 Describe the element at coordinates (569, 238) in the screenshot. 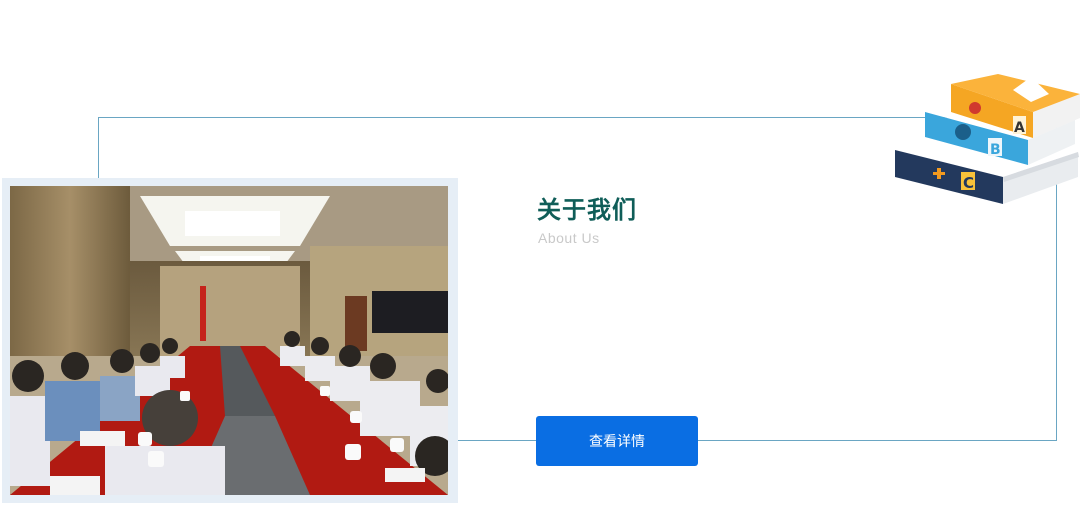

I see `section-subtitle: About Us` at that location.